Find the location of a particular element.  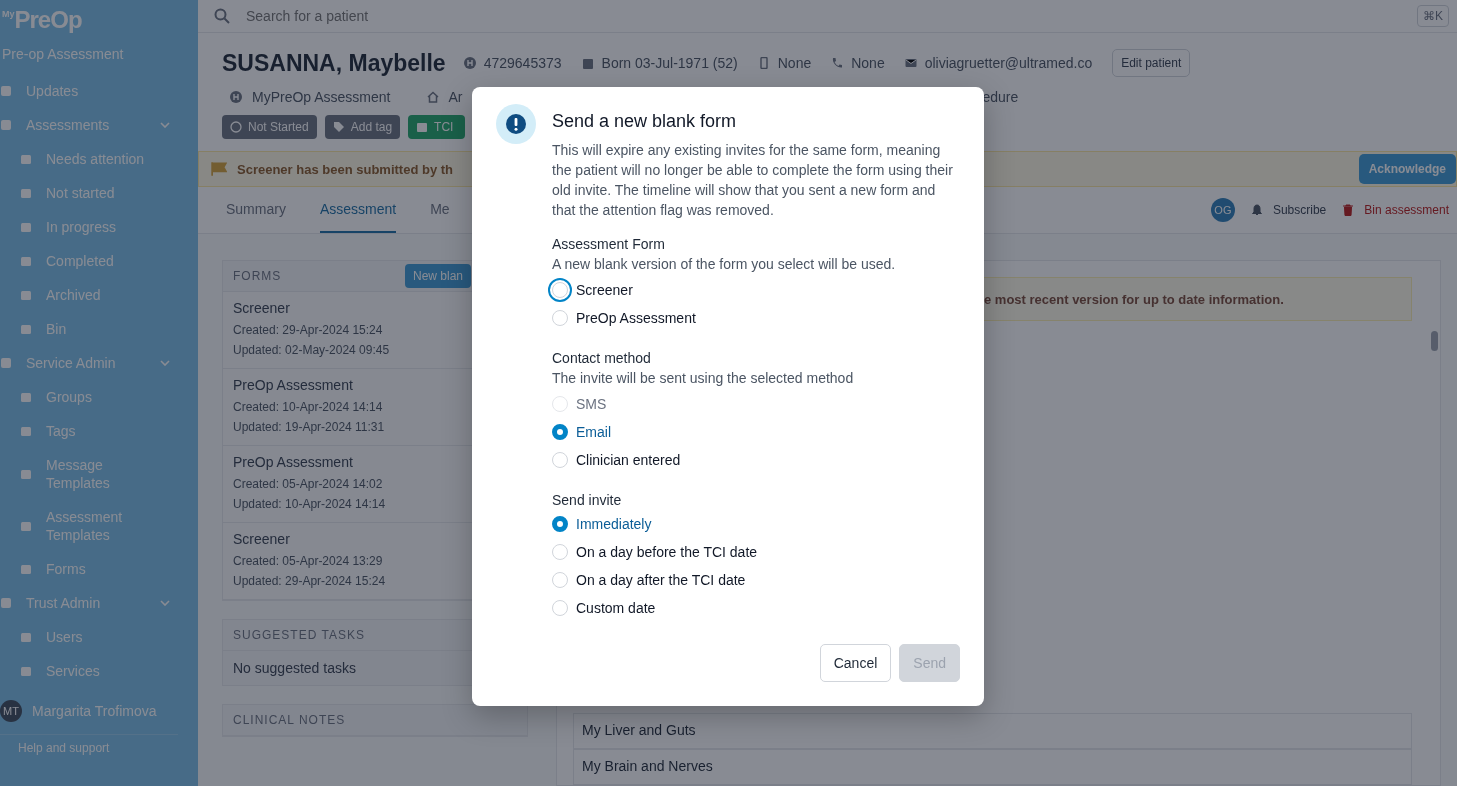

nav-item: Message Templates is located at coordinates (99, 474).